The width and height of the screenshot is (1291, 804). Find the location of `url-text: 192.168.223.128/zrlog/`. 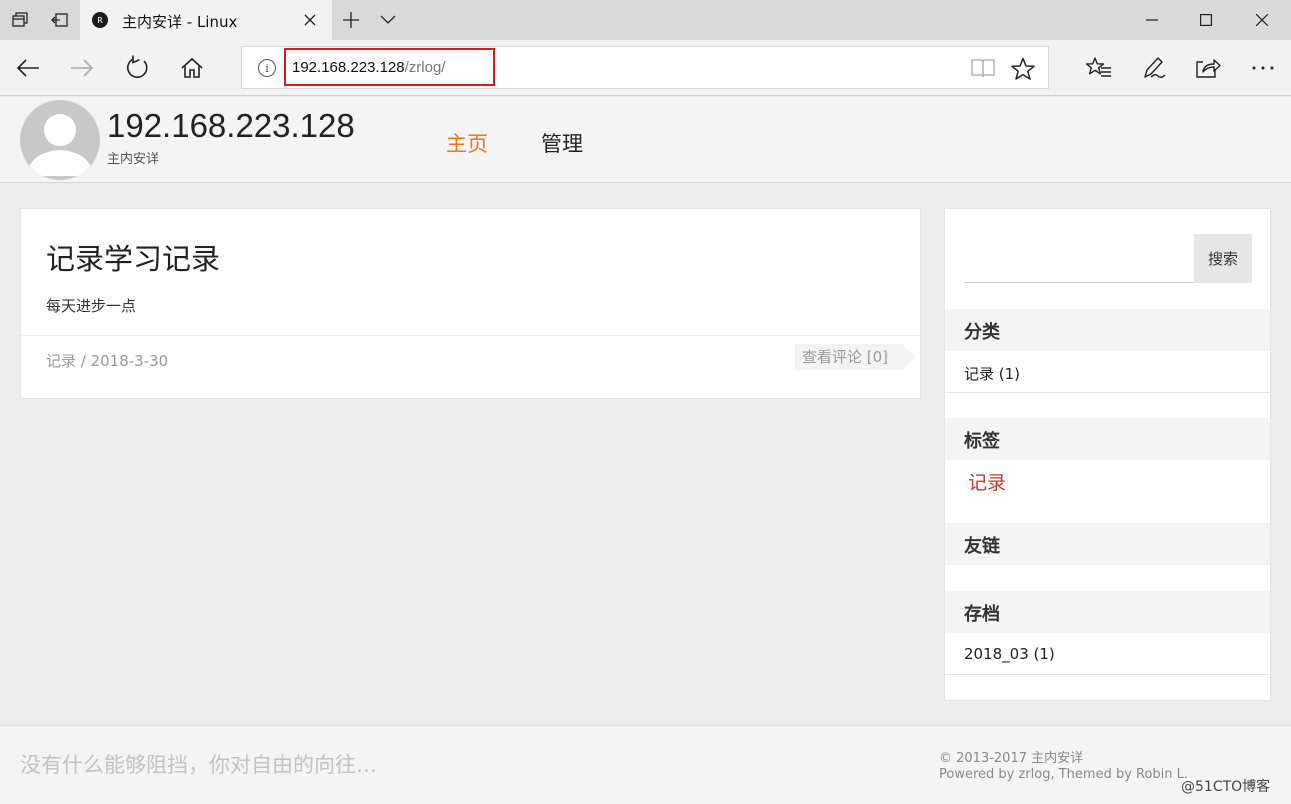

url-text: 192.168.223.128/zrlog/ is located at coordinates (368, 67).